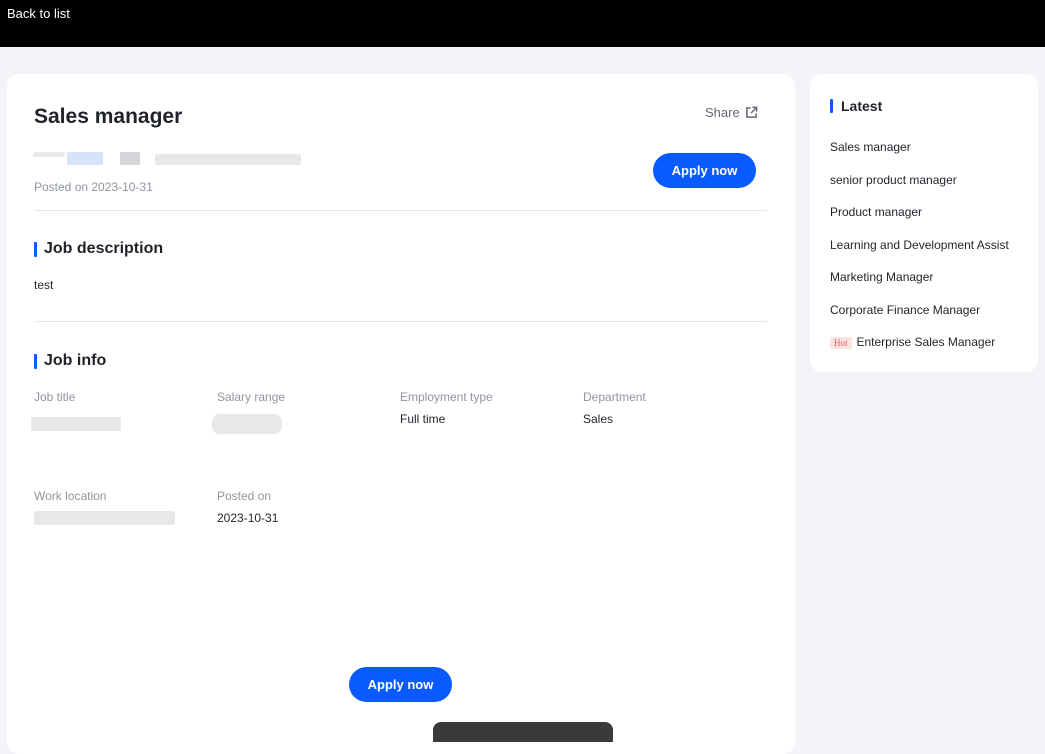  I want to click on top-bar: Back to list, so click(522, 23).